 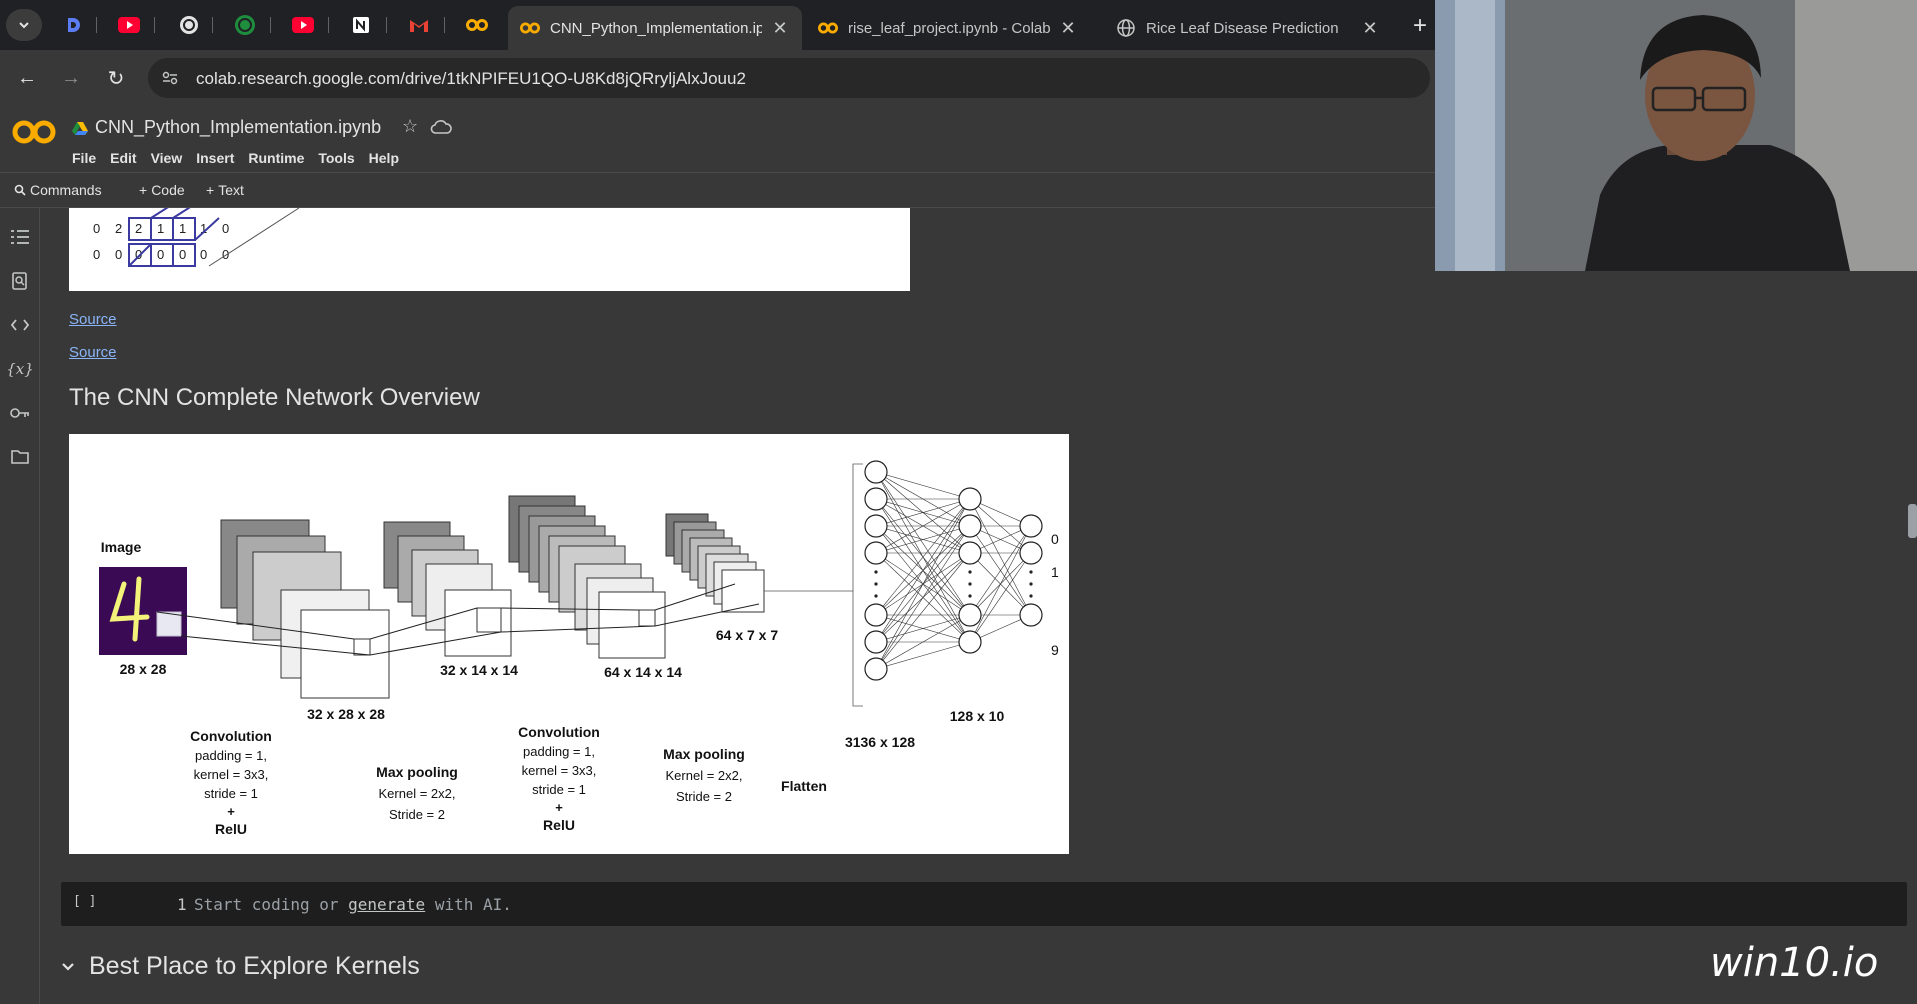 What do you see at coordinates (71, 78) in the screenshot?
I see `forward-arrow-icon: →` at bounding box center [71, 78].